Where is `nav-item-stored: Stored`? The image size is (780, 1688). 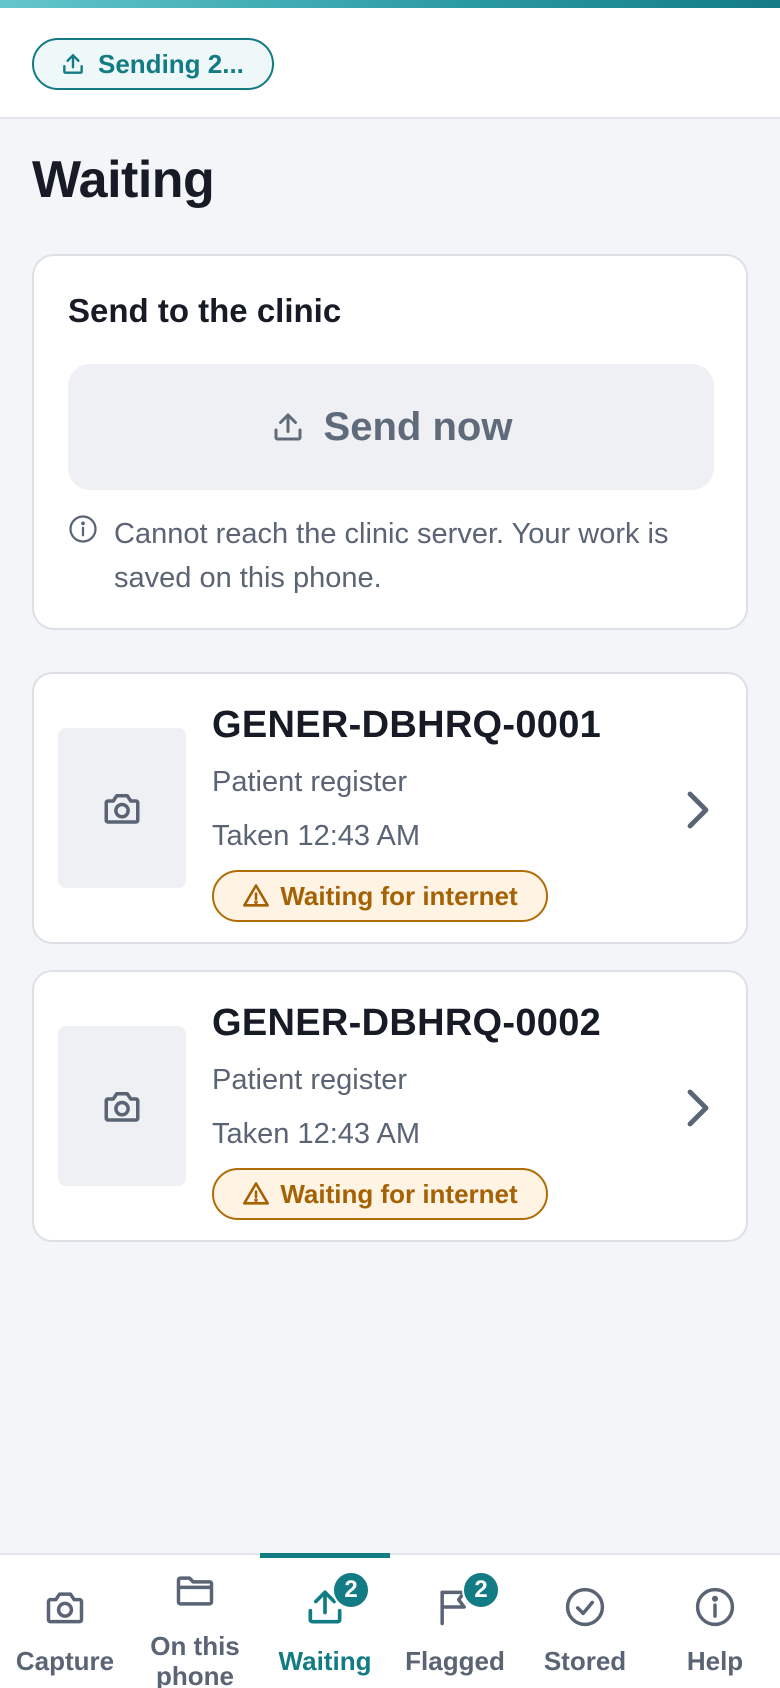
nav-item-stored: Stored is located at coordinates (585, 1621).